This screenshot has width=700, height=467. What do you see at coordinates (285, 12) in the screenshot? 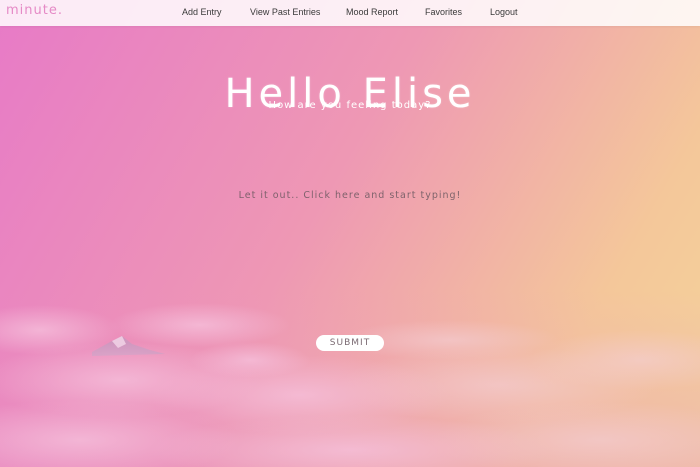
I see `nav-view-past-entries: View Past Entries` at bounding box center [285, 12].